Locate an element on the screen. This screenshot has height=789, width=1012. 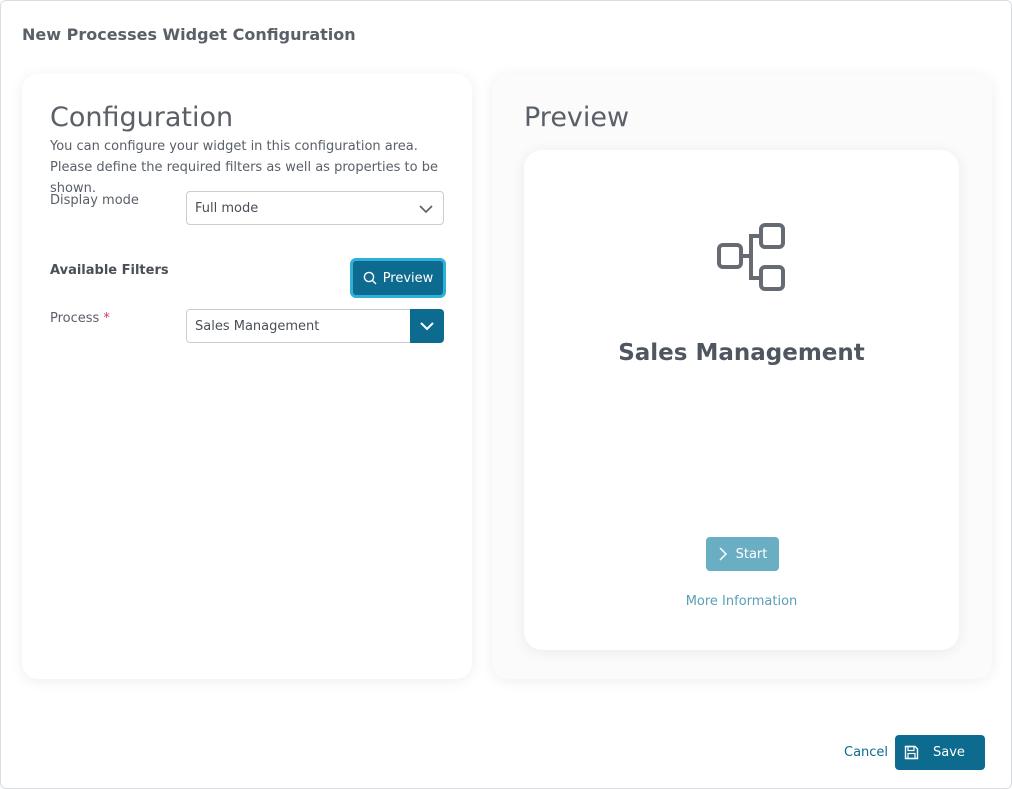
available-filters-title: Available Filters is located at coordinates (109, 270).